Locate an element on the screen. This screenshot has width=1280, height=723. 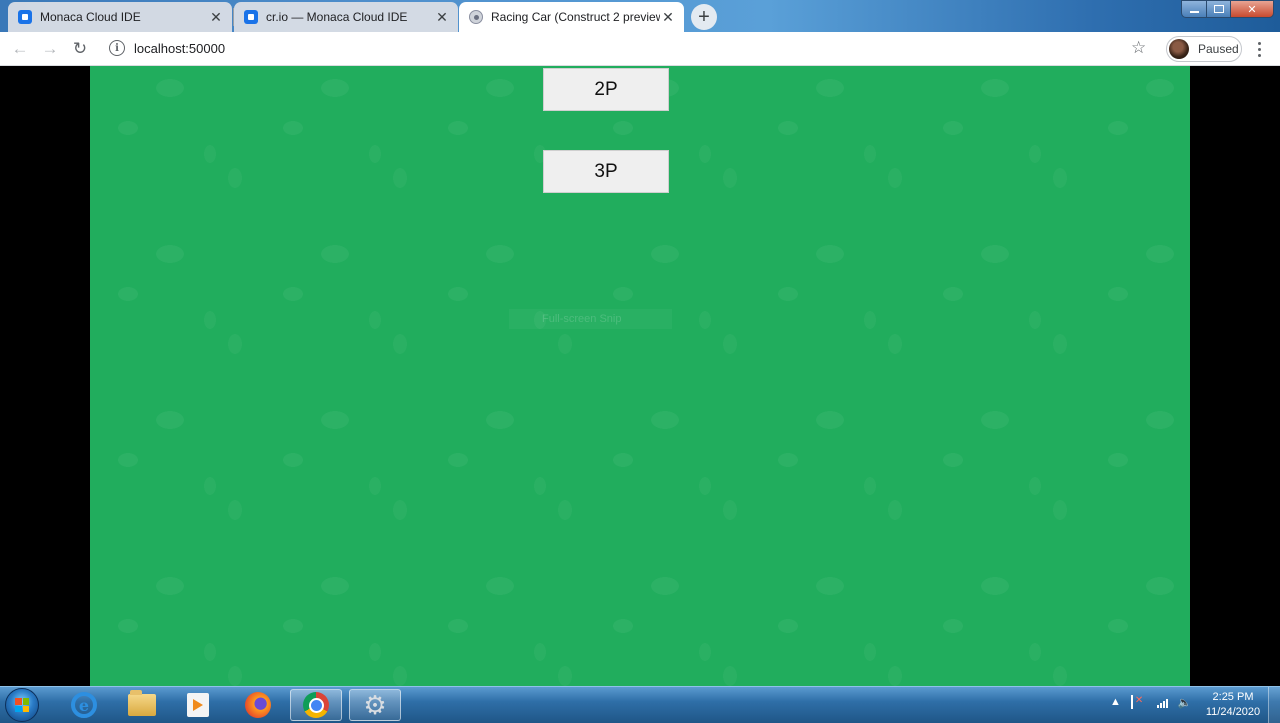
volume-icon: 🔈 is located at coordinates (1185, 702).